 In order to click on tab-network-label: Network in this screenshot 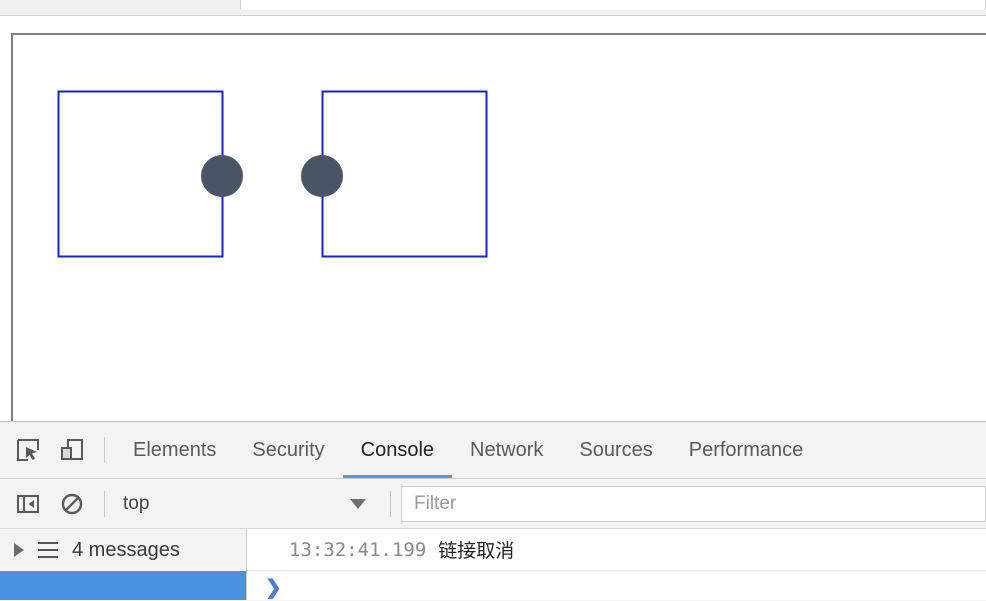, I will do `click(507, 449)`.